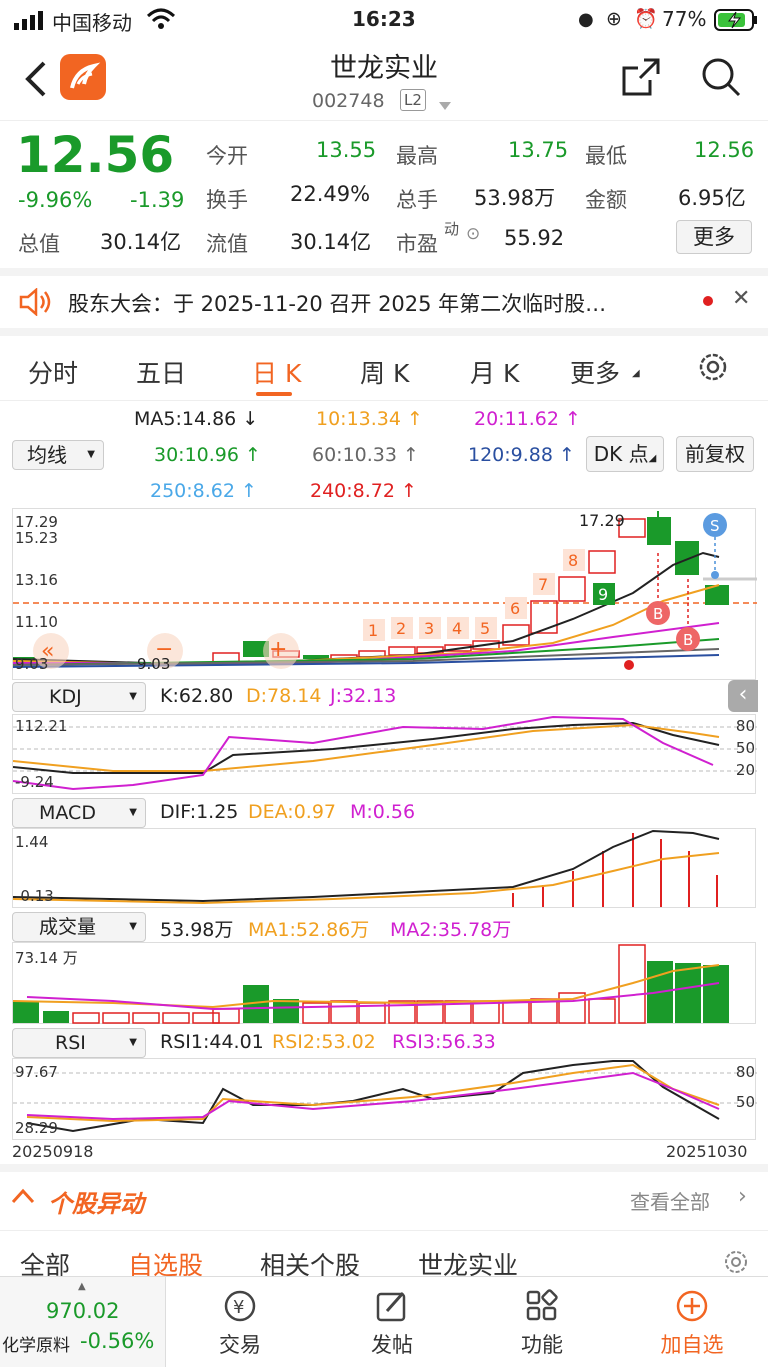 This screenshot has height=1367, width=768. What do you see at coordinates (36, 1346) in the screenshot?
I see `index-name: 化学原料` at bounding box center [36, 1346].